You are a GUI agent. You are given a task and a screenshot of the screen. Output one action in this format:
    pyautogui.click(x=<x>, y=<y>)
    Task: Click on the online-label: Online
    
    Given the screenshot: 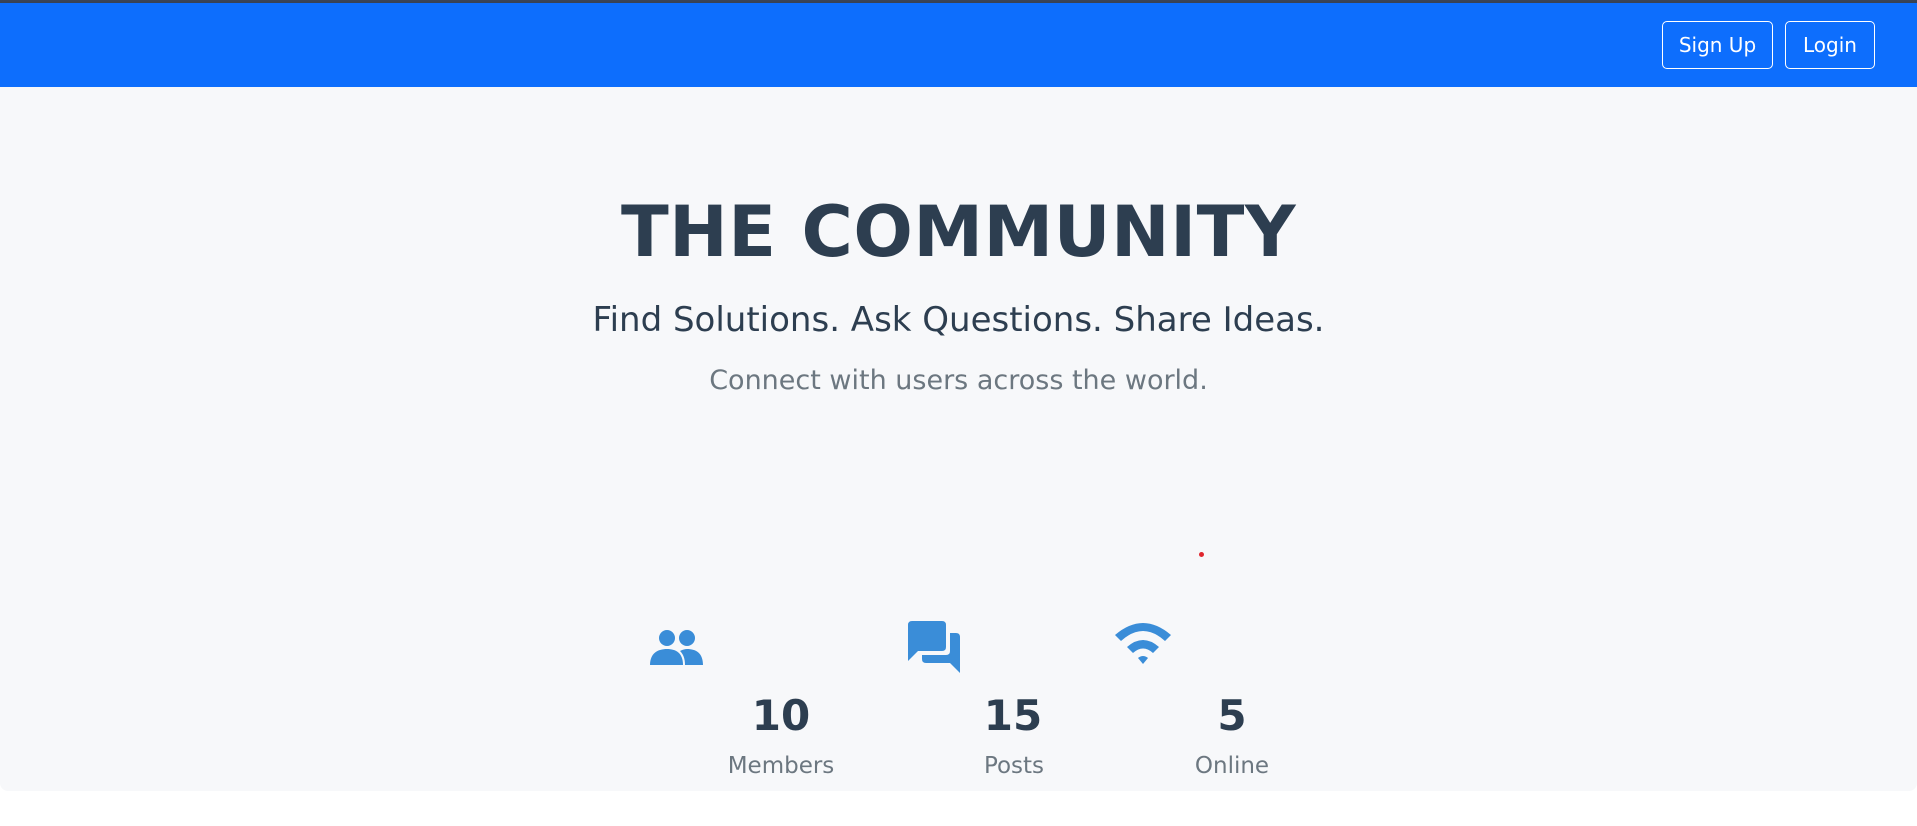 What is the action you would take?
    pyautogui.click(x=1232, y=766)
    